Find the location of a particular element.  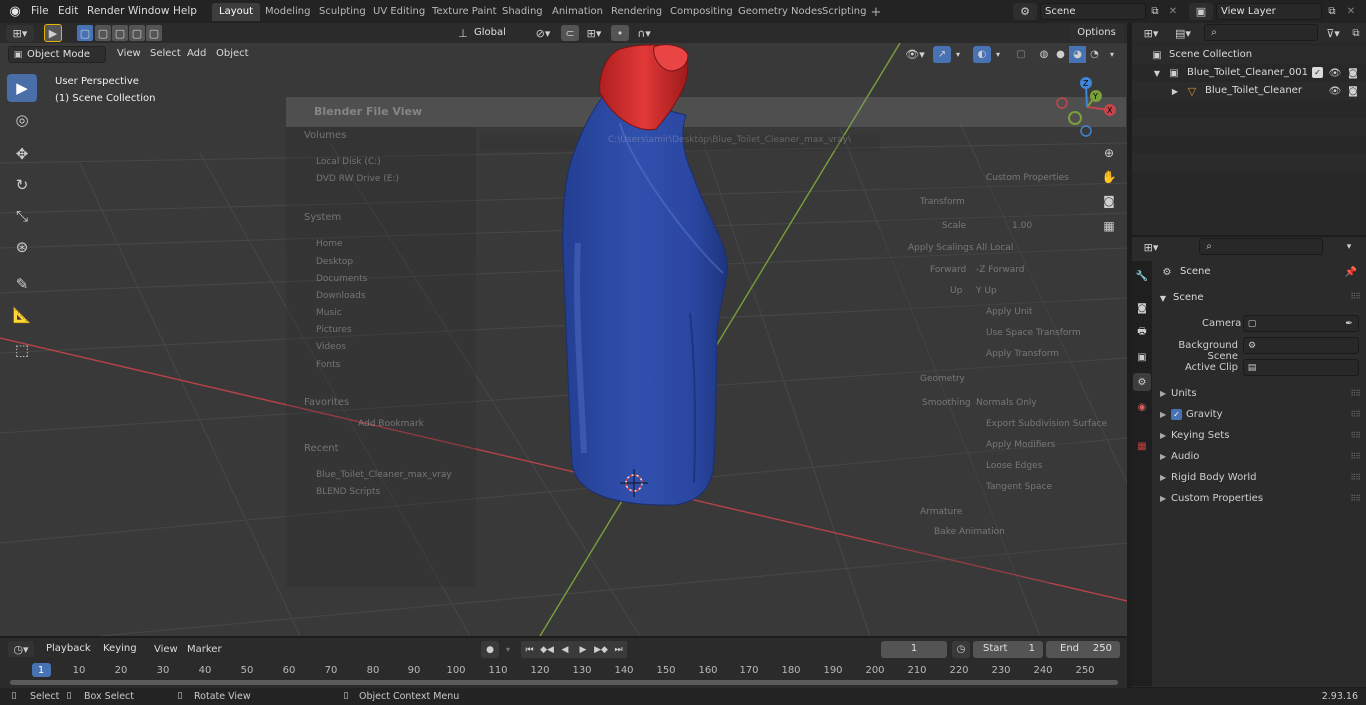

outliner-row-object: ▶ ▽ Blue_Toilet_Cleaner 👁 ◙ is located at coordinates (1249, 91).